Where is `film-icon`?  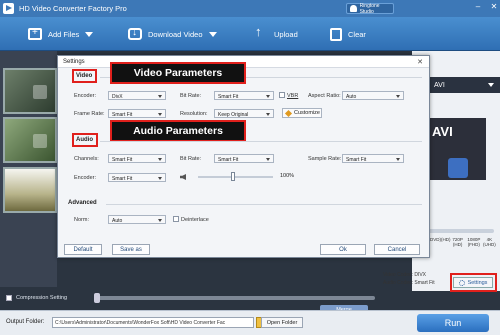 film-icon is located at coordinates (458, 168).